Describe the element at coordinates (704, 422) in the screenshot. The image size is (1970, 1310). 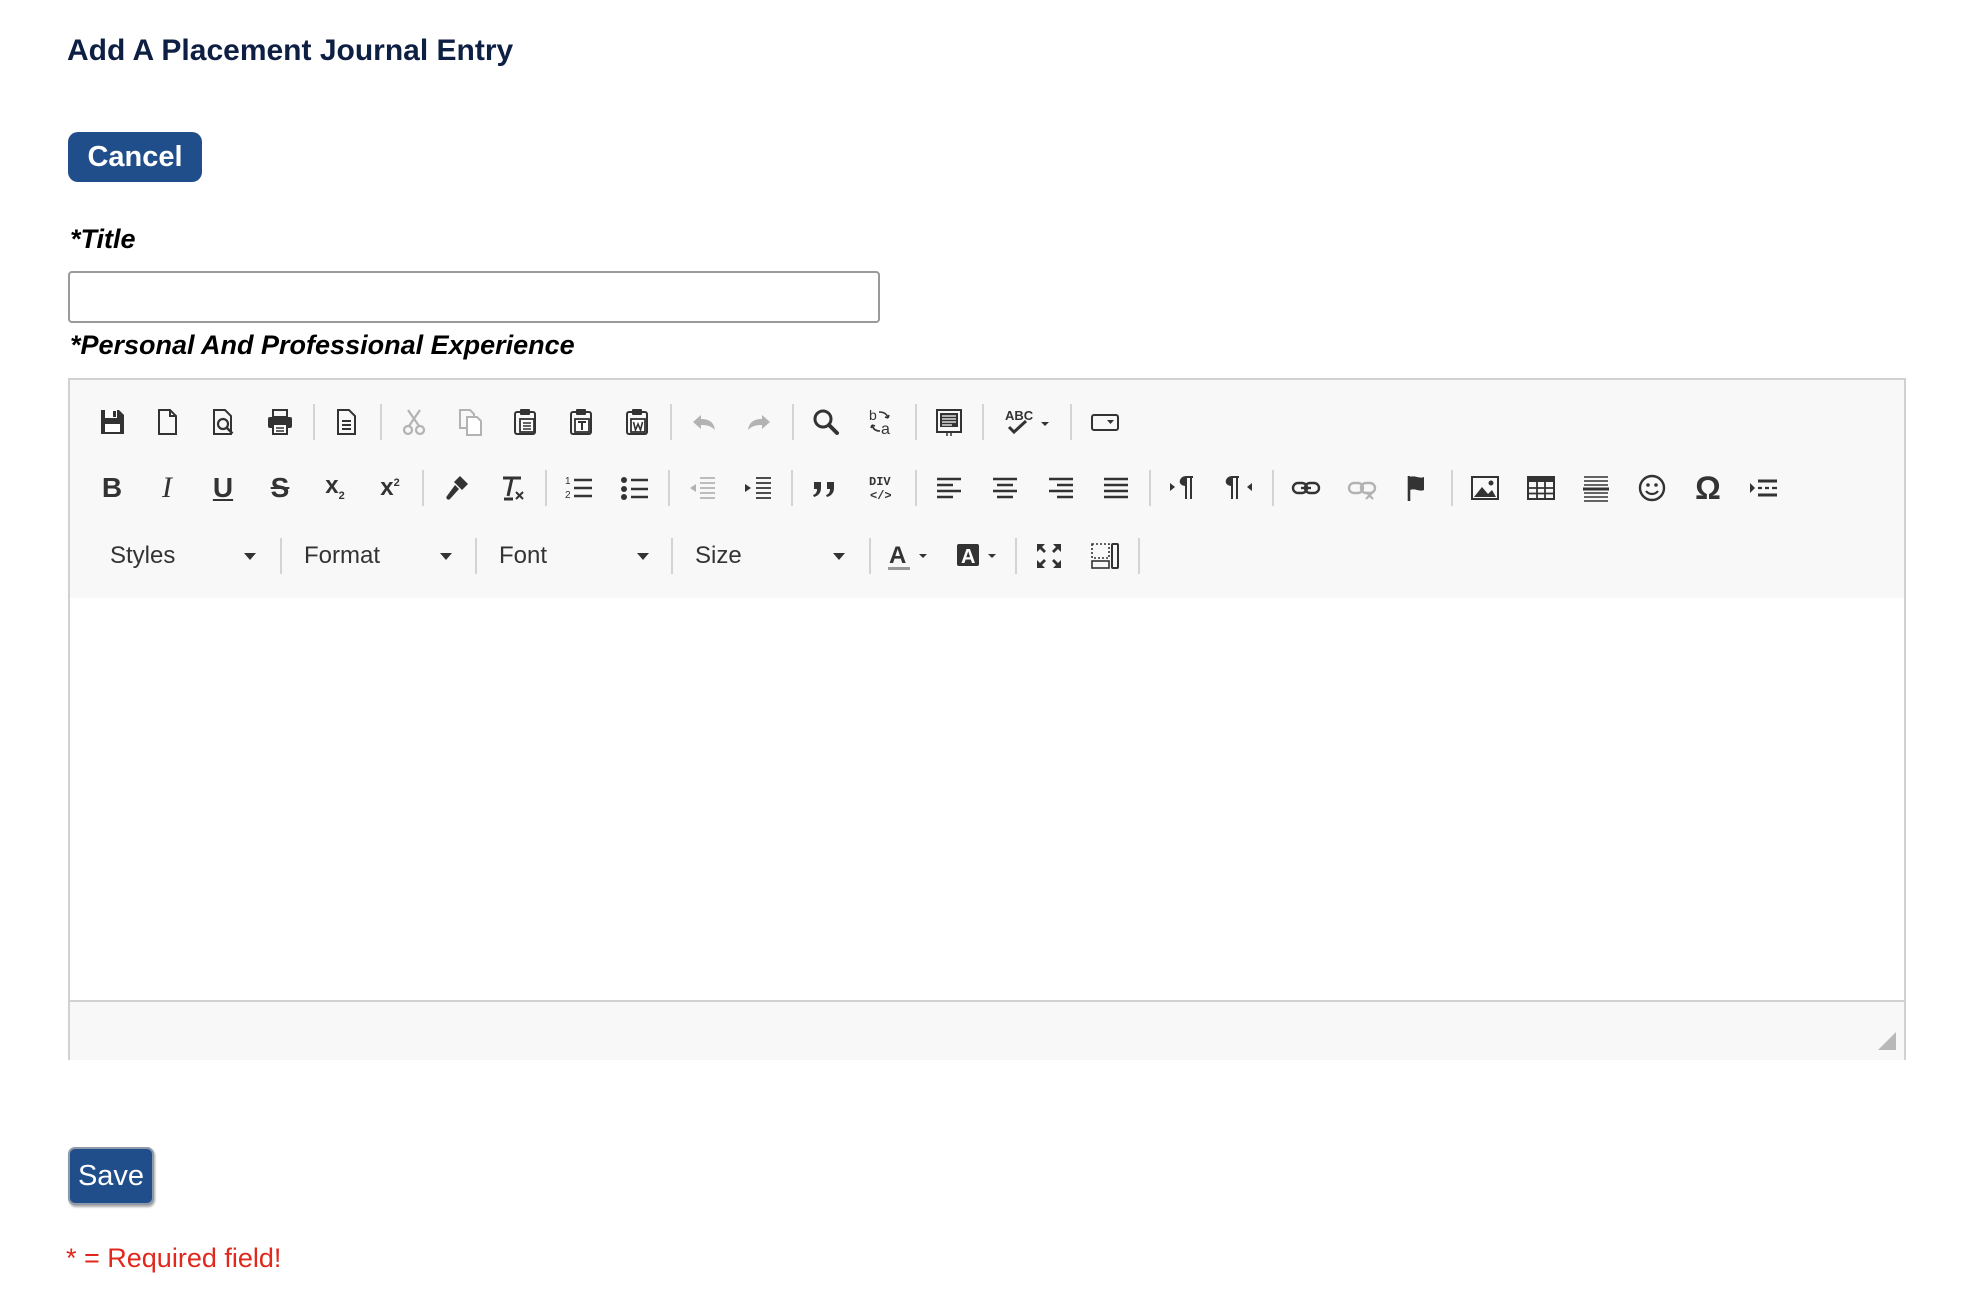
I see `undo-icon` at that location.